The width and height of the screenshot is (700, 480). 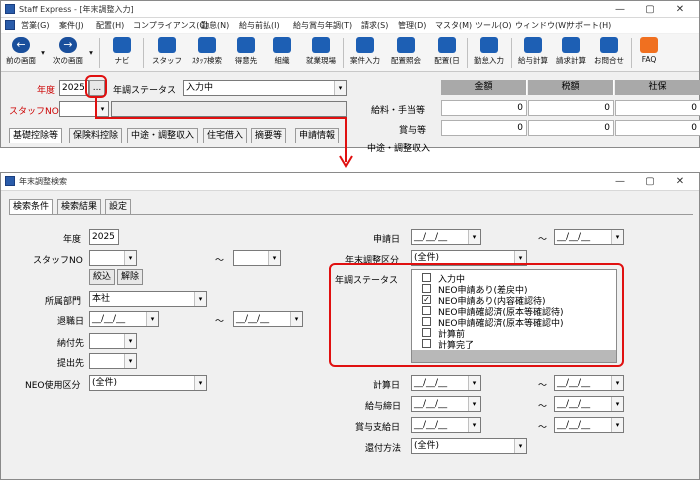 What do you see at coordinates (118, 206) in the screenshot?
I see `tab-settings: 設定` at bounding box center [118, 206].